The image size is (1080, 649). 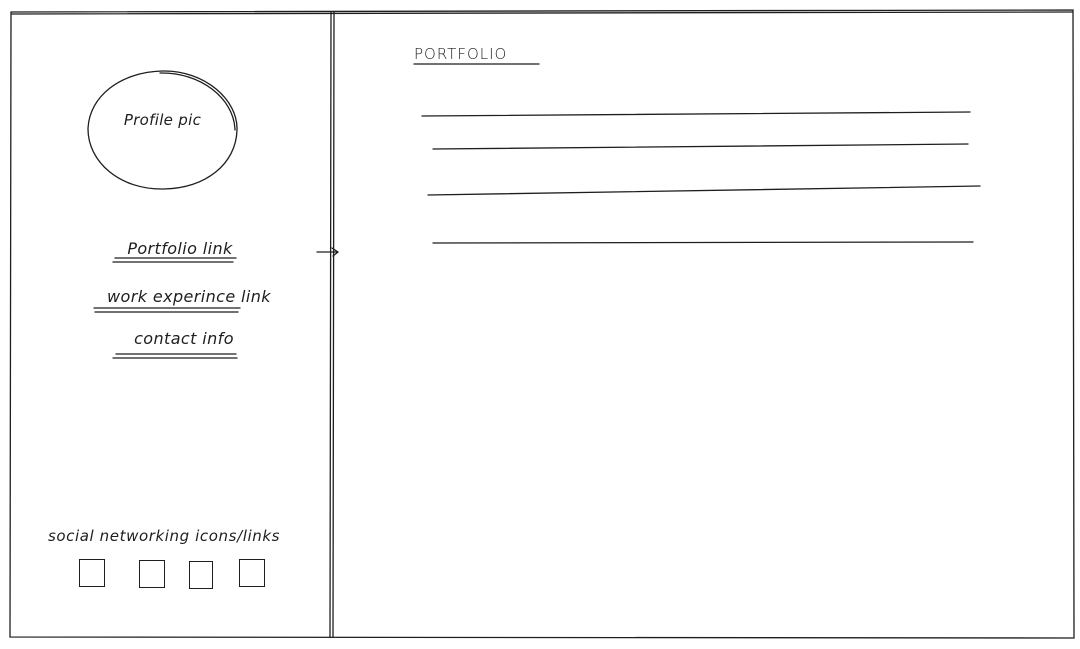 I want to click on page-title: PORTFOLIO, so click(x=461, y=54).